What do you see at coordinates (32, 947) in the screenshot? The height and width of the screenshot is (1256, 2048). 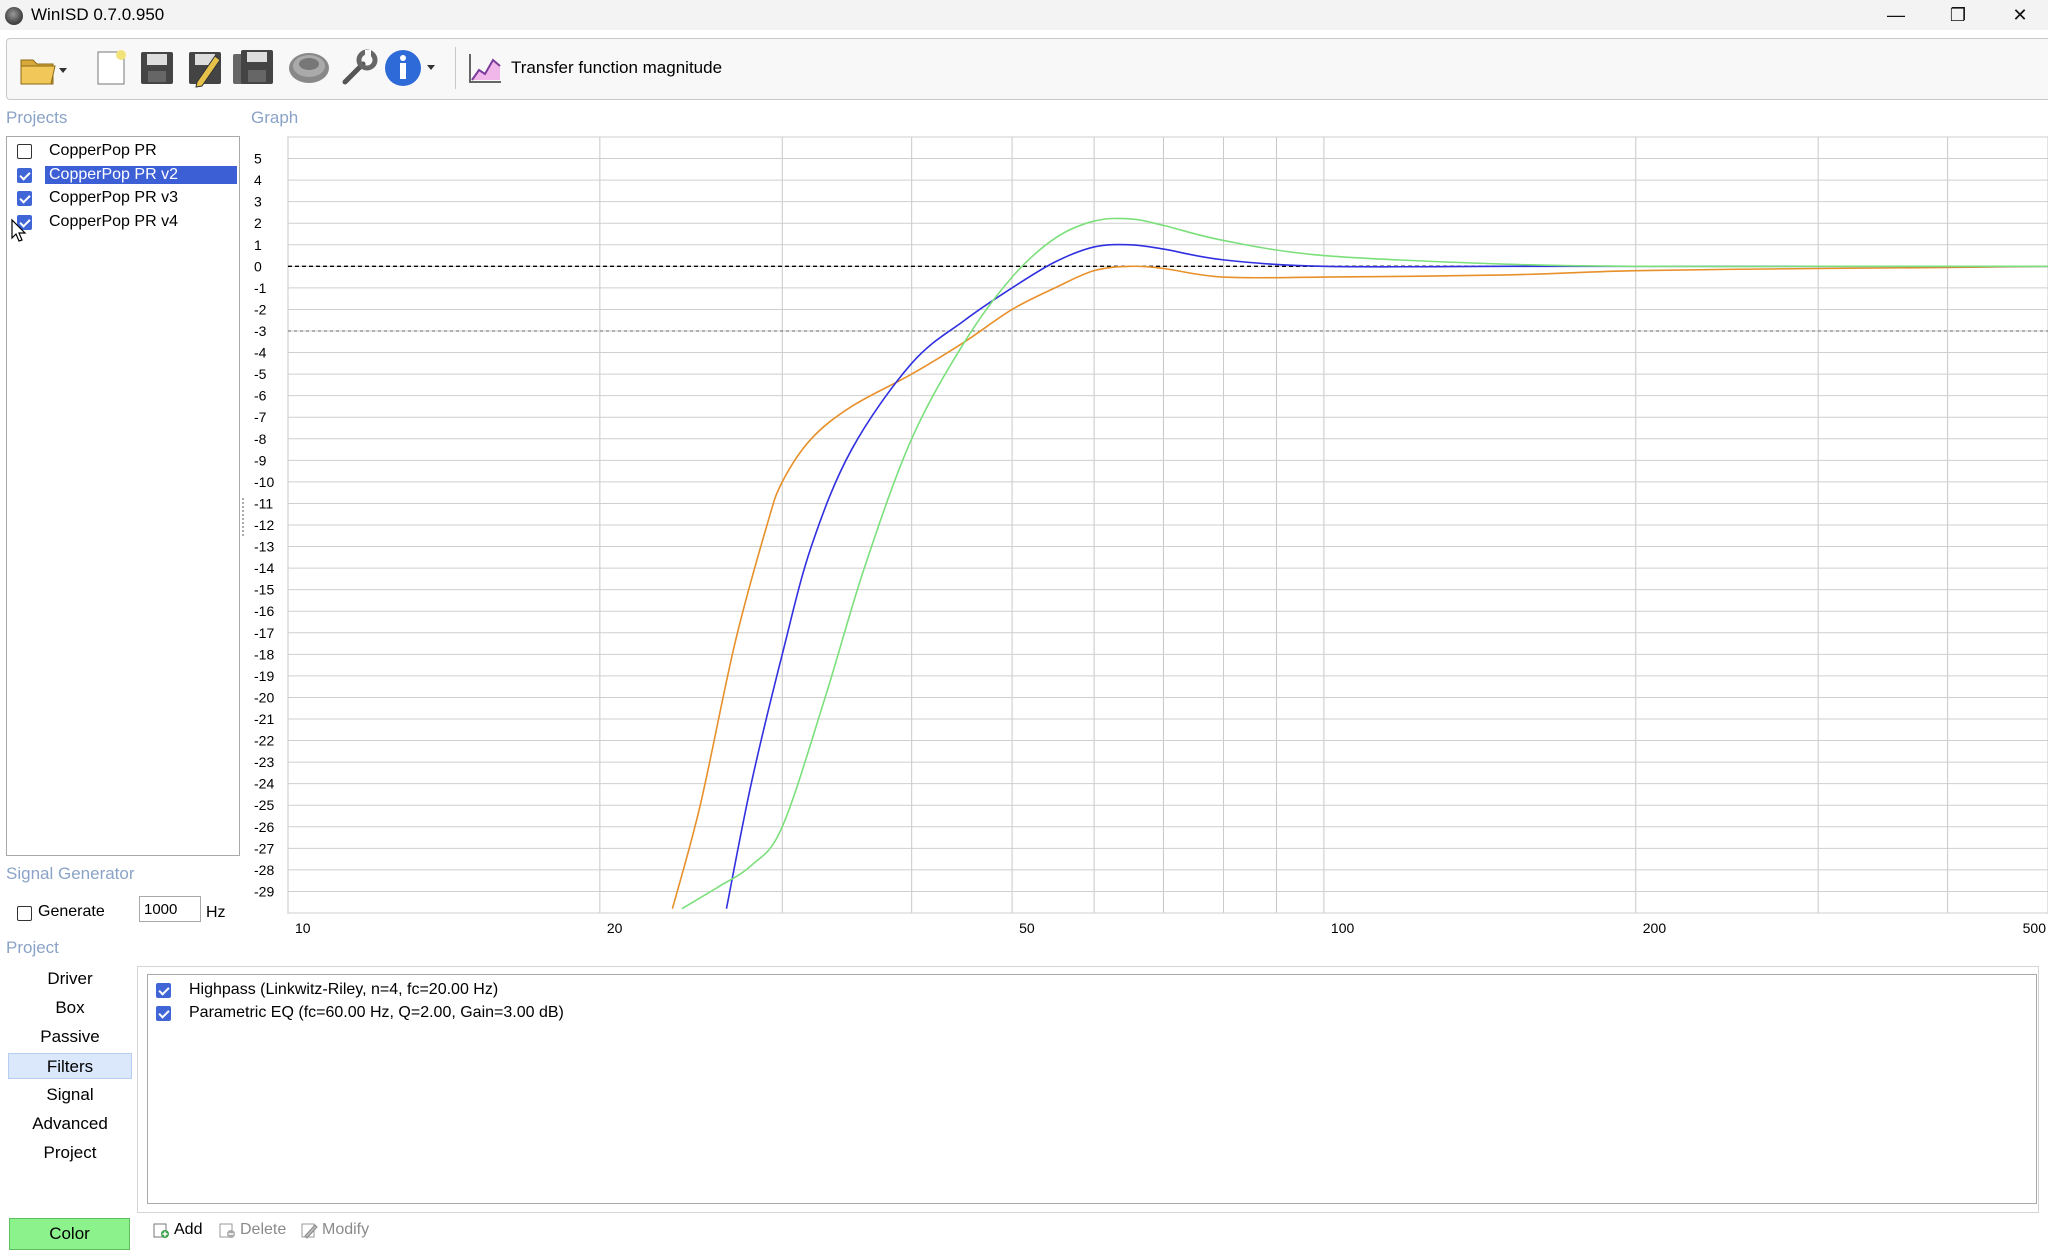 I see `project-header: Project` at bounding box center [32, 947].